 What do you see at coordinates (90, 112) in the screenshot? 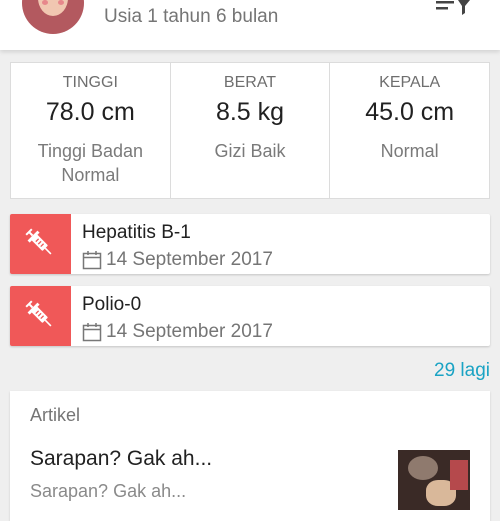
I see `stat-value: 78.0 cm` at bounding box center [90, 112].